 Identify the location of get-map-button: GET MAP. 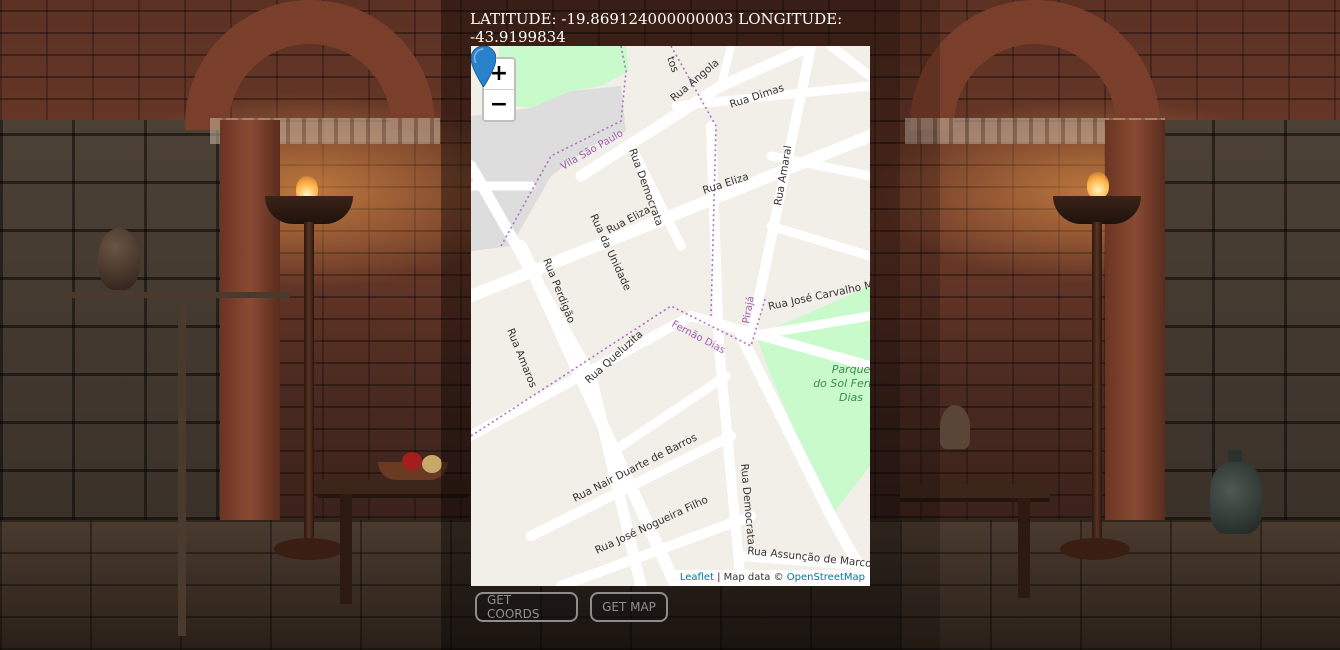
(629, 607).